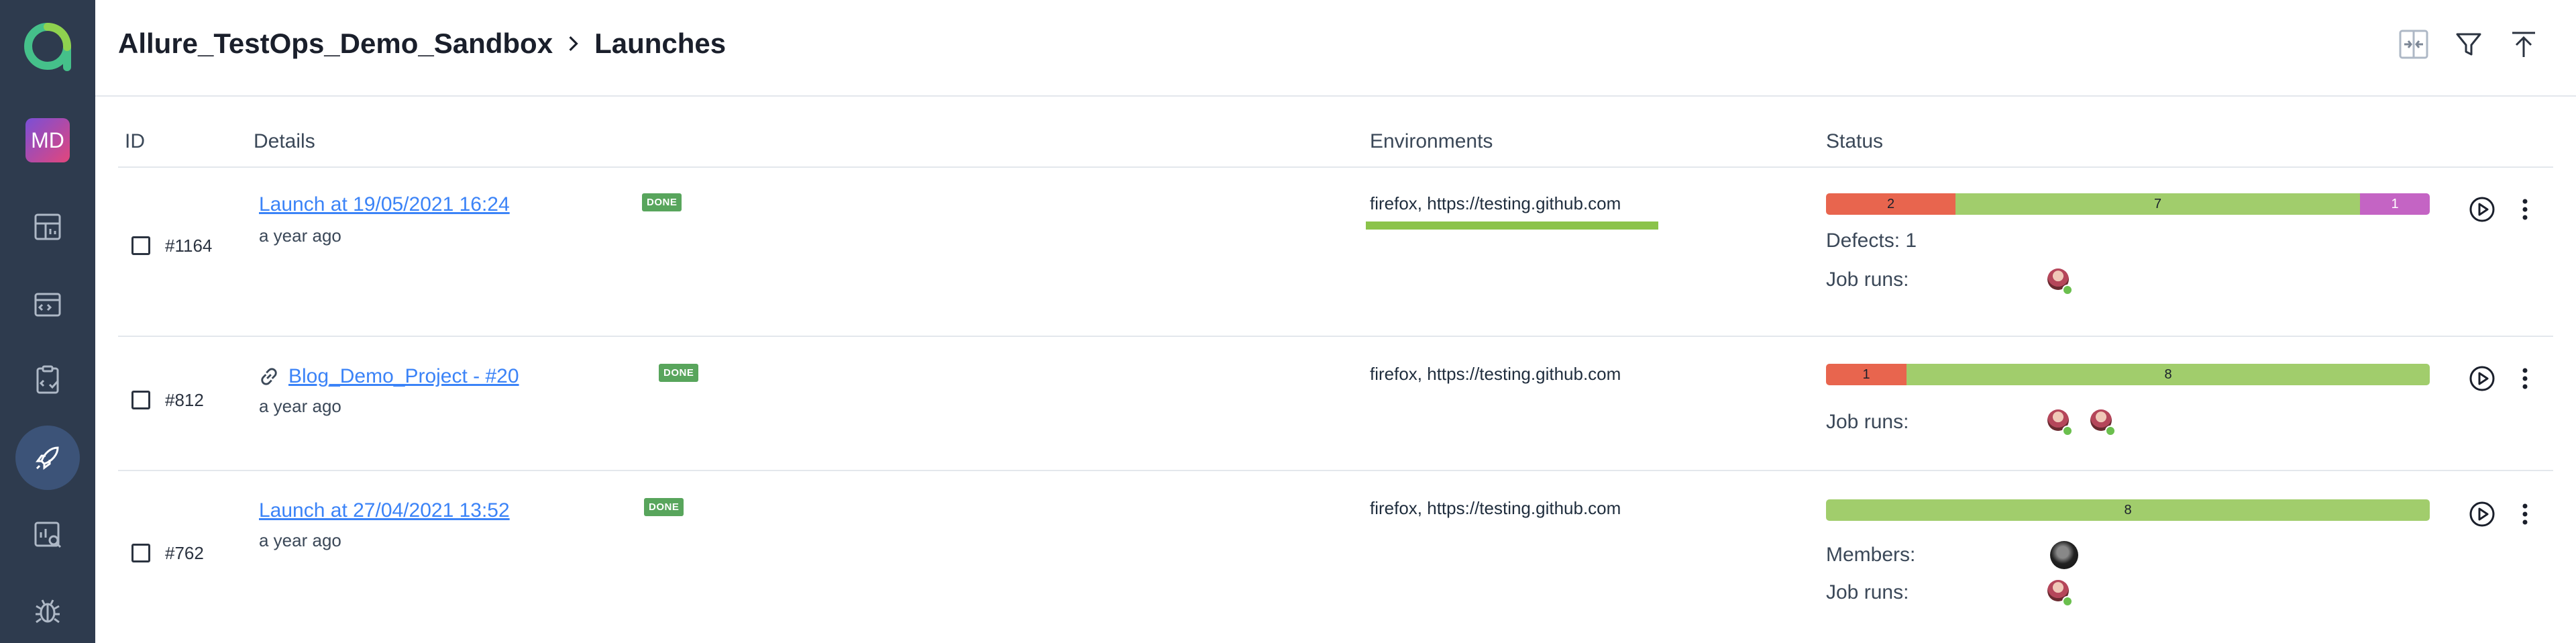 This screenshot has width=2576, height=643. What do you see at coordinates (284, 141) in the screenshot?
I see `column-header-details: Details` at bounding box center [284, 141].